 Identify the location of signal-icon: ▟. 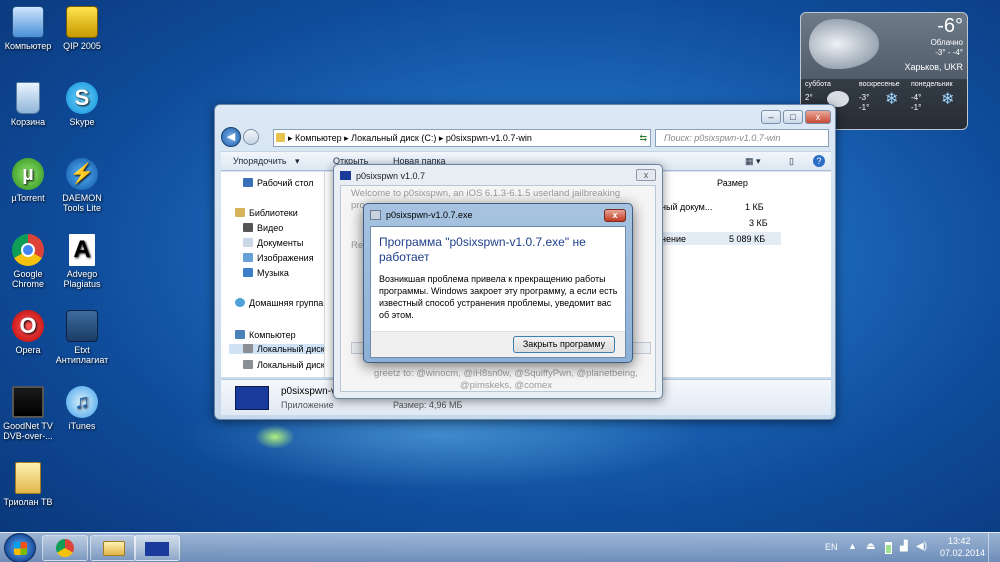
(904, 546).